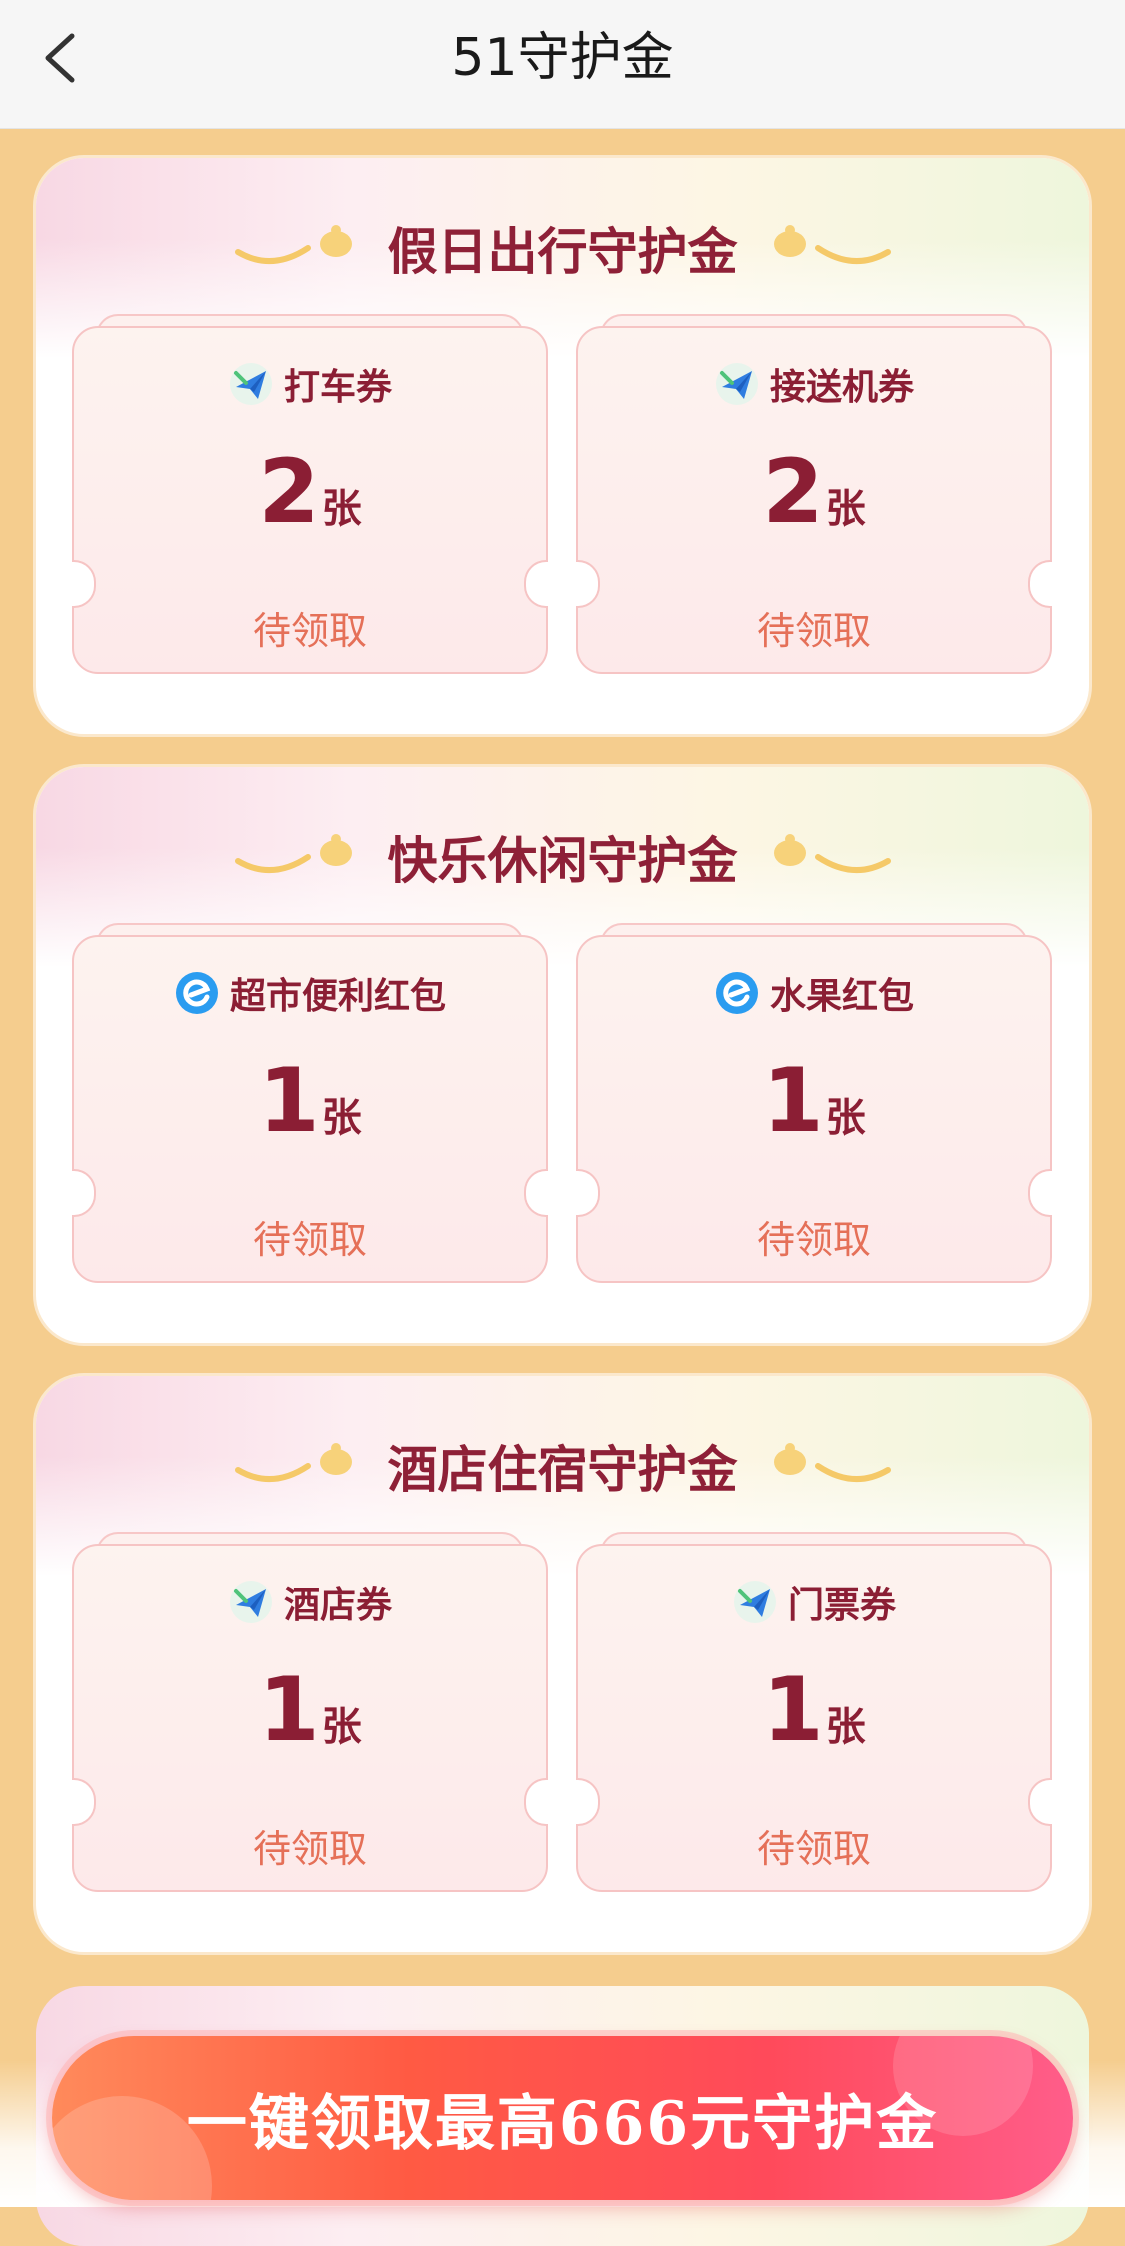  What do you see at coordinates (562, 2123) in the screenshot?
I see `claim-all-label: 一键领取最高666元守护金` at bounding box center [562, 2123].